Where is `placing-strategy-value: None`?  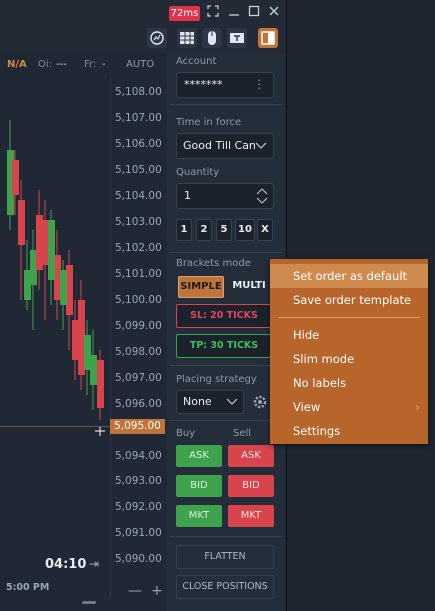
placing-strategy-value: None is located at coordinates (197, 401).